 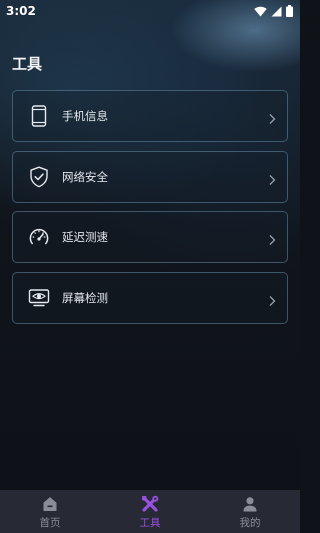 What do you see at coordinates (150, 11) in the screenshot?
I see `status-bar: 3:02` at bounding box center [150, 11].